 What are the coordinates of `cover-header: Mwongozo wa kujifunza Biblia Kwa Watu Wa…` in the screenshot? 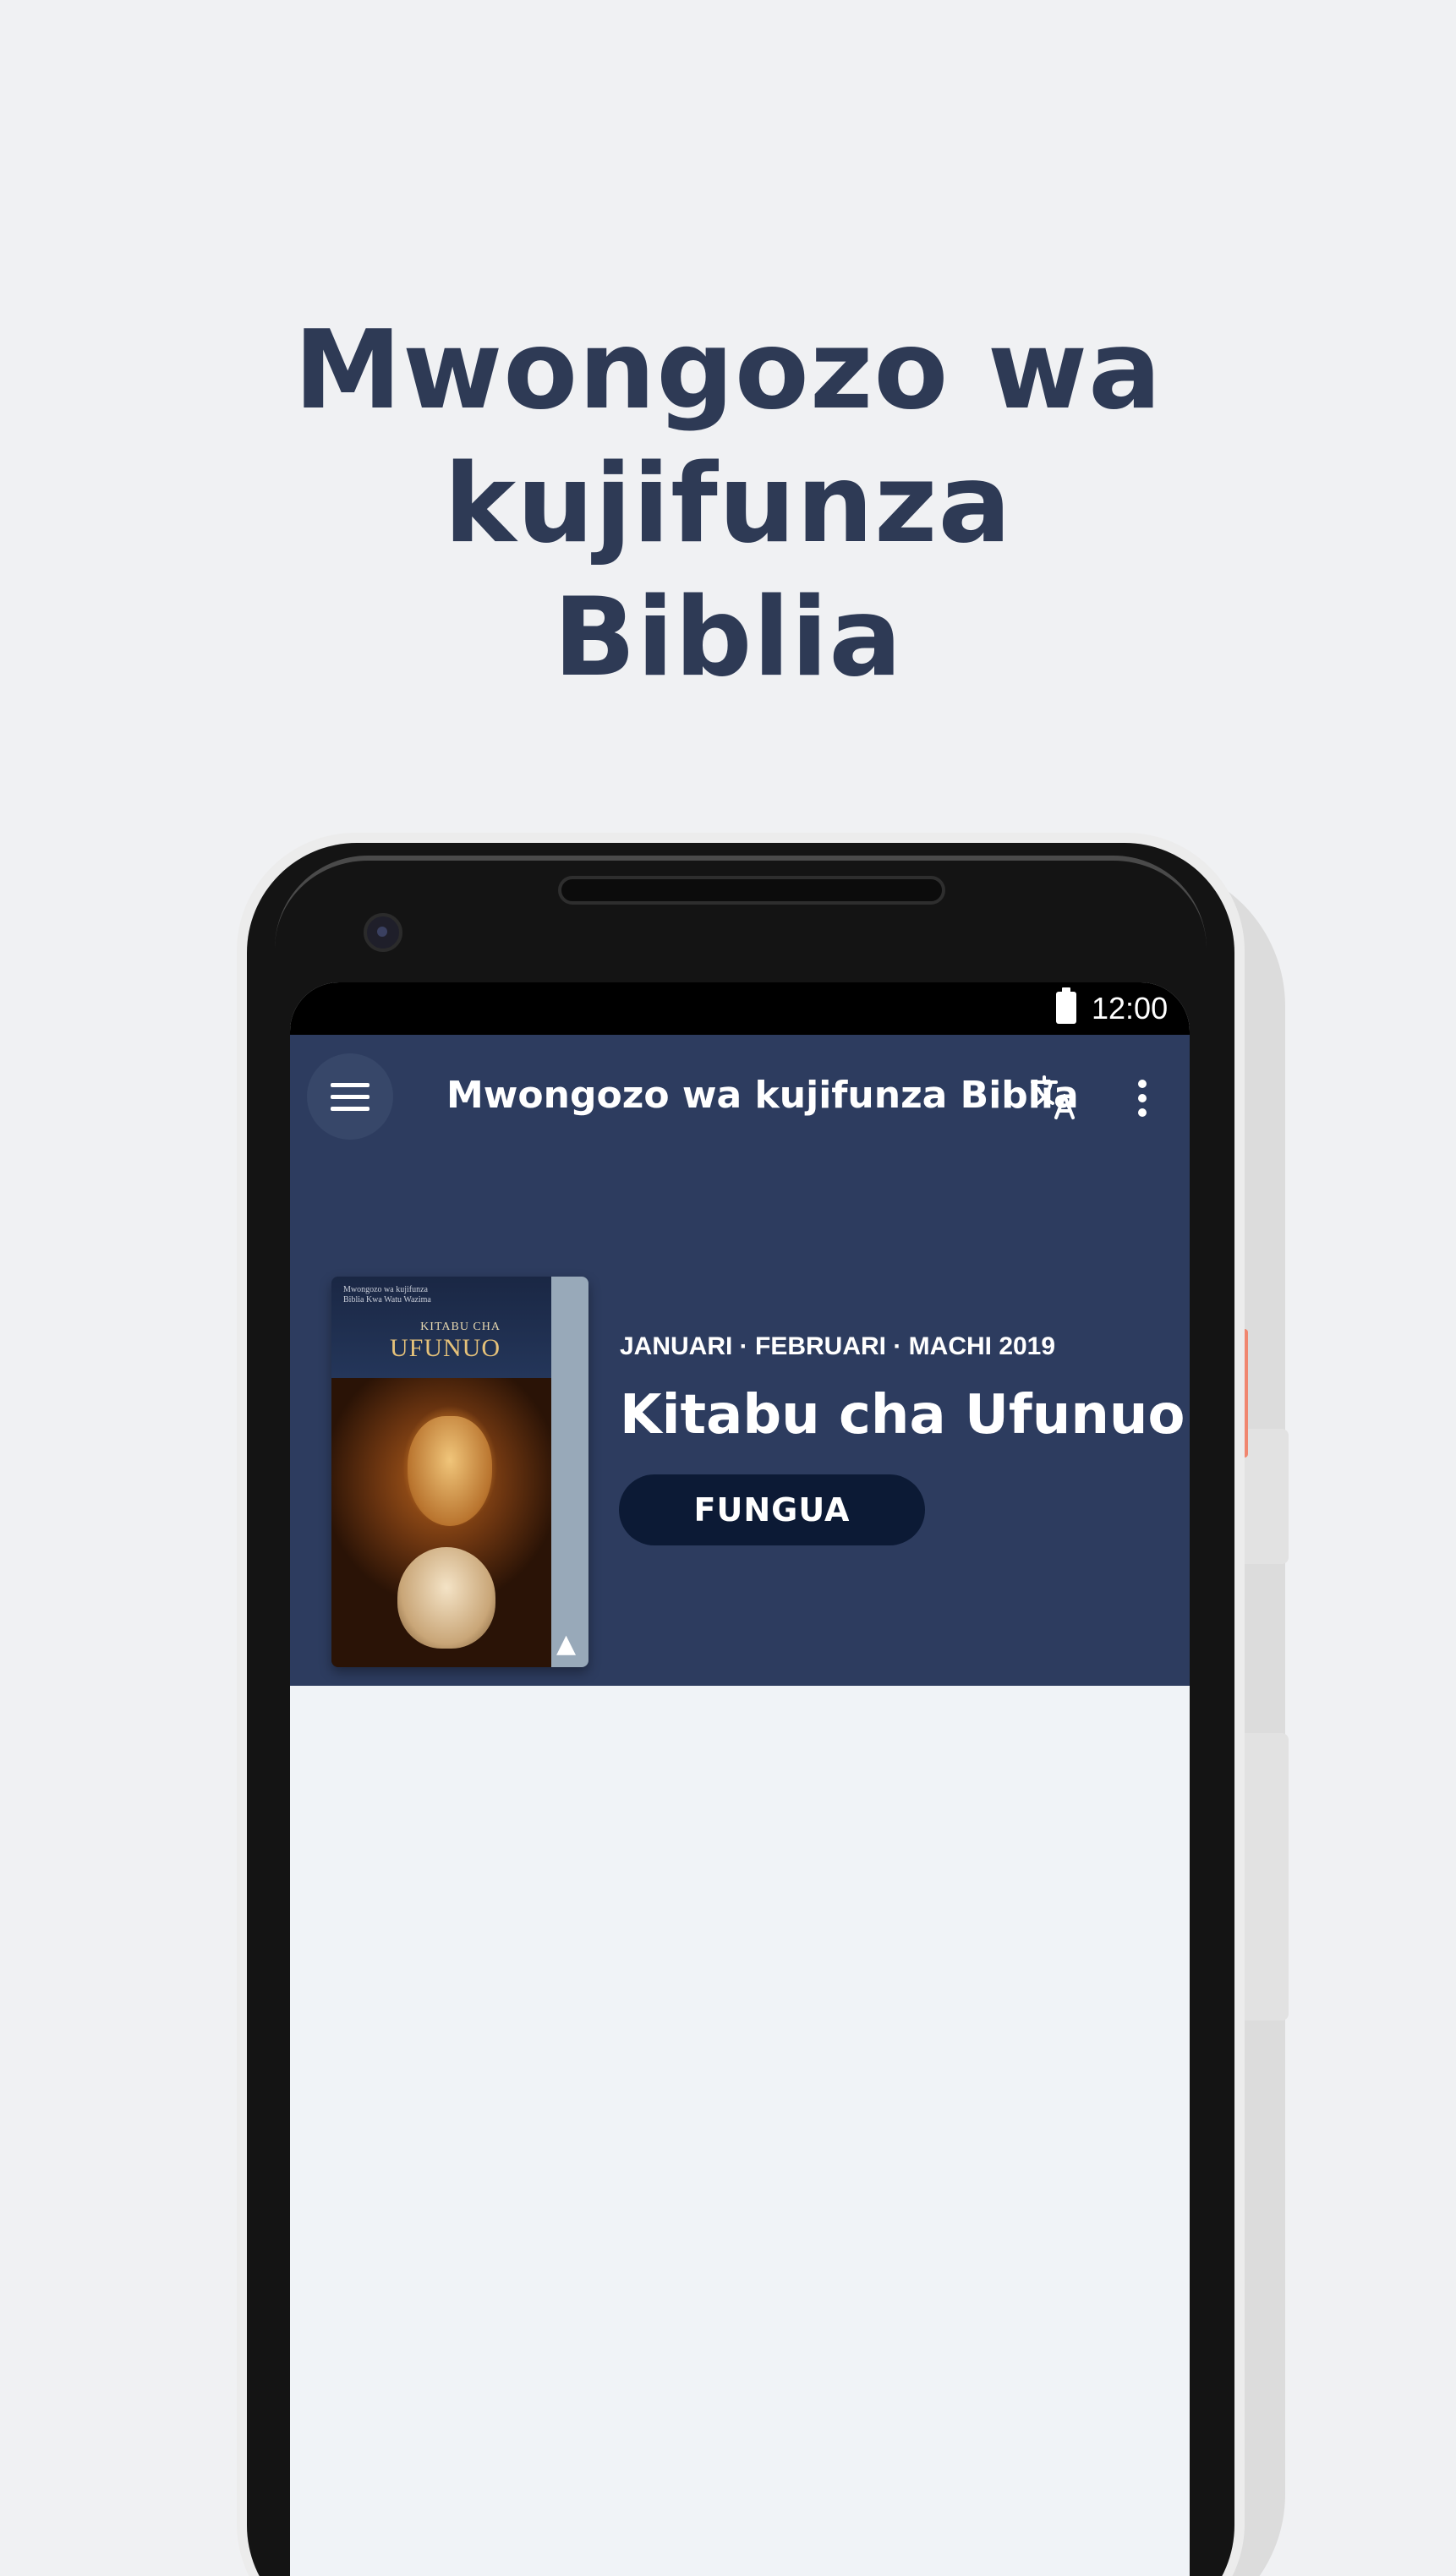 It's located at (441, 1327).